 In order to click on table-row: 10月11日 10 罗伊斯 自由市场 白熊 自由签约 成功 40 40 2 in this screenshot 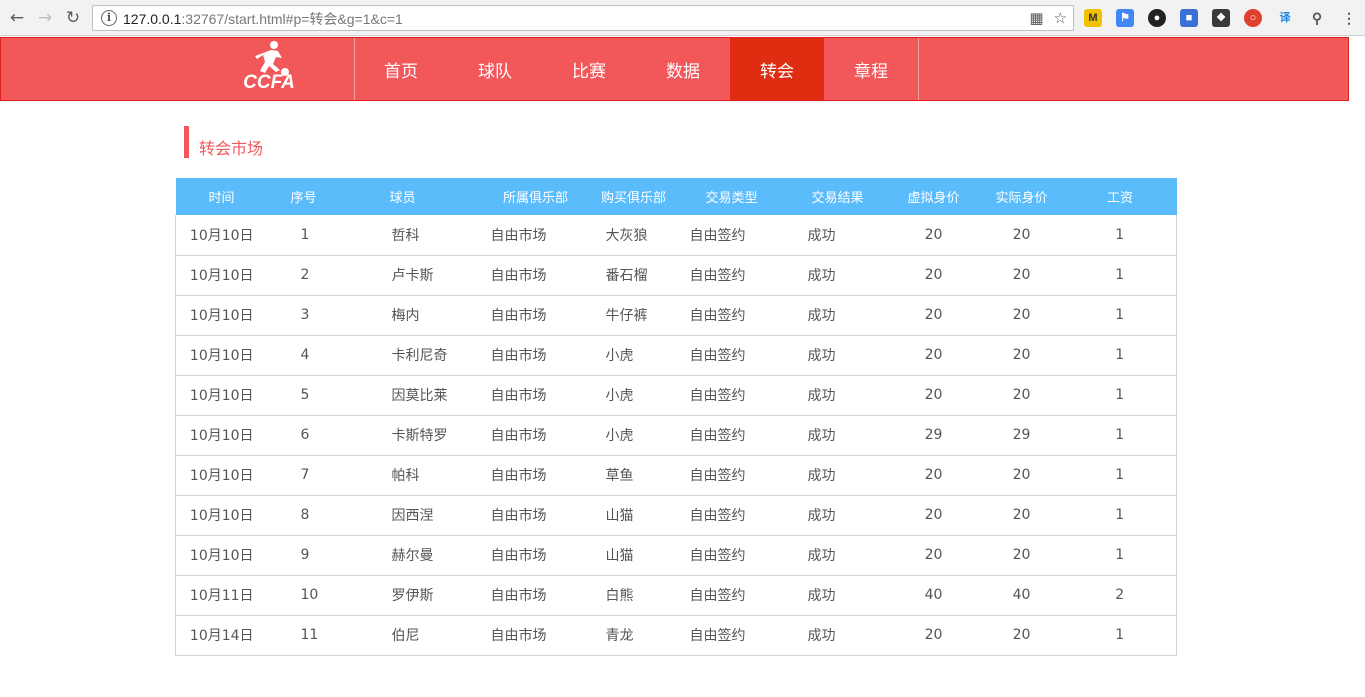, I will do `click(676, 595)`.